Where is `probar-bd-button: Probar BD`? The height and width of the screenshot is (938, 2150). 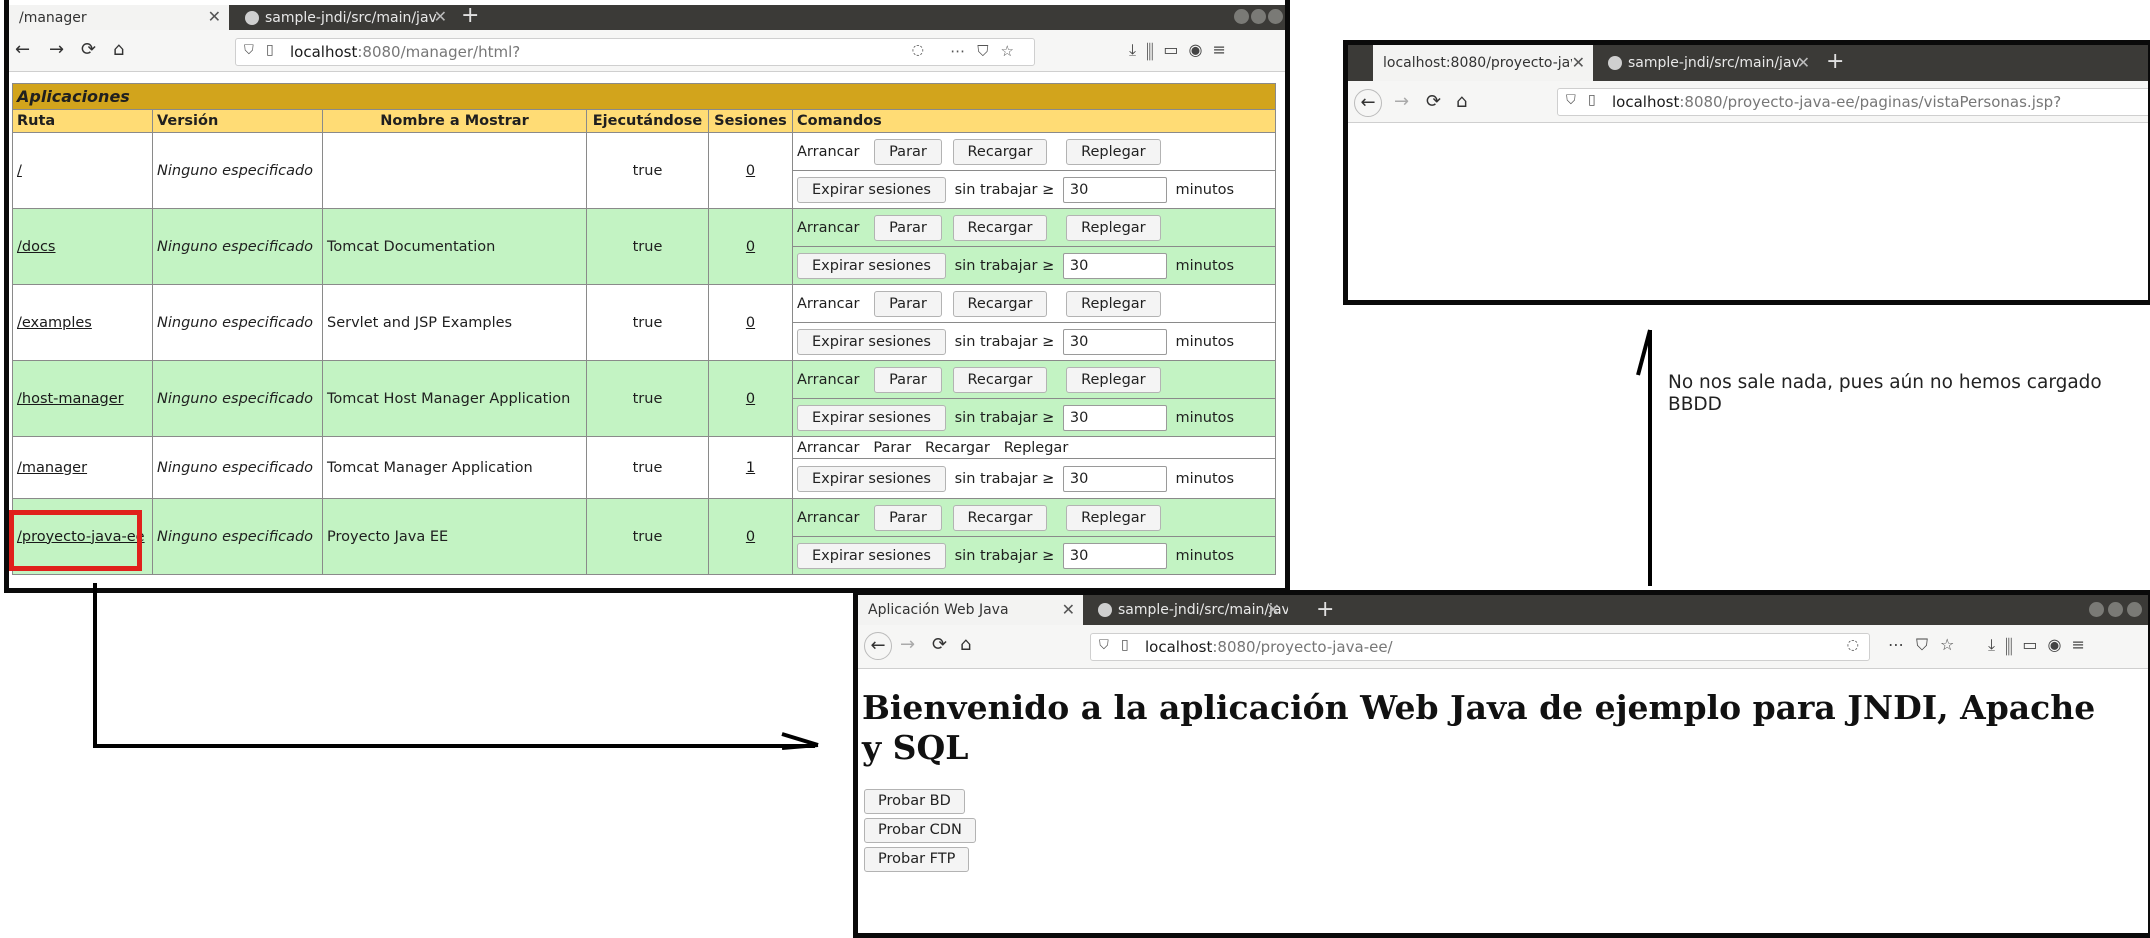 probar-bd-button: Probar BD is located at coordinates (914, 801).